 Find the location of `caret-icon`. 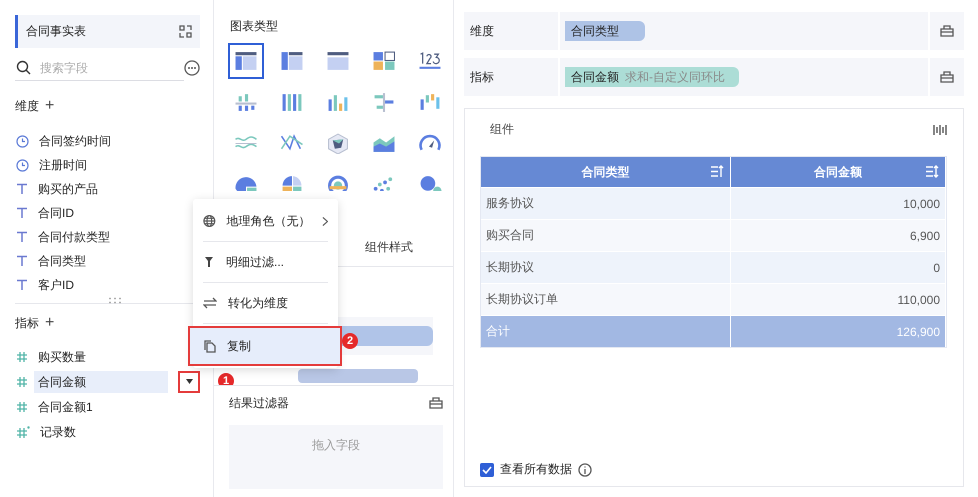

caret-icon is located at coordinates (189, 381).